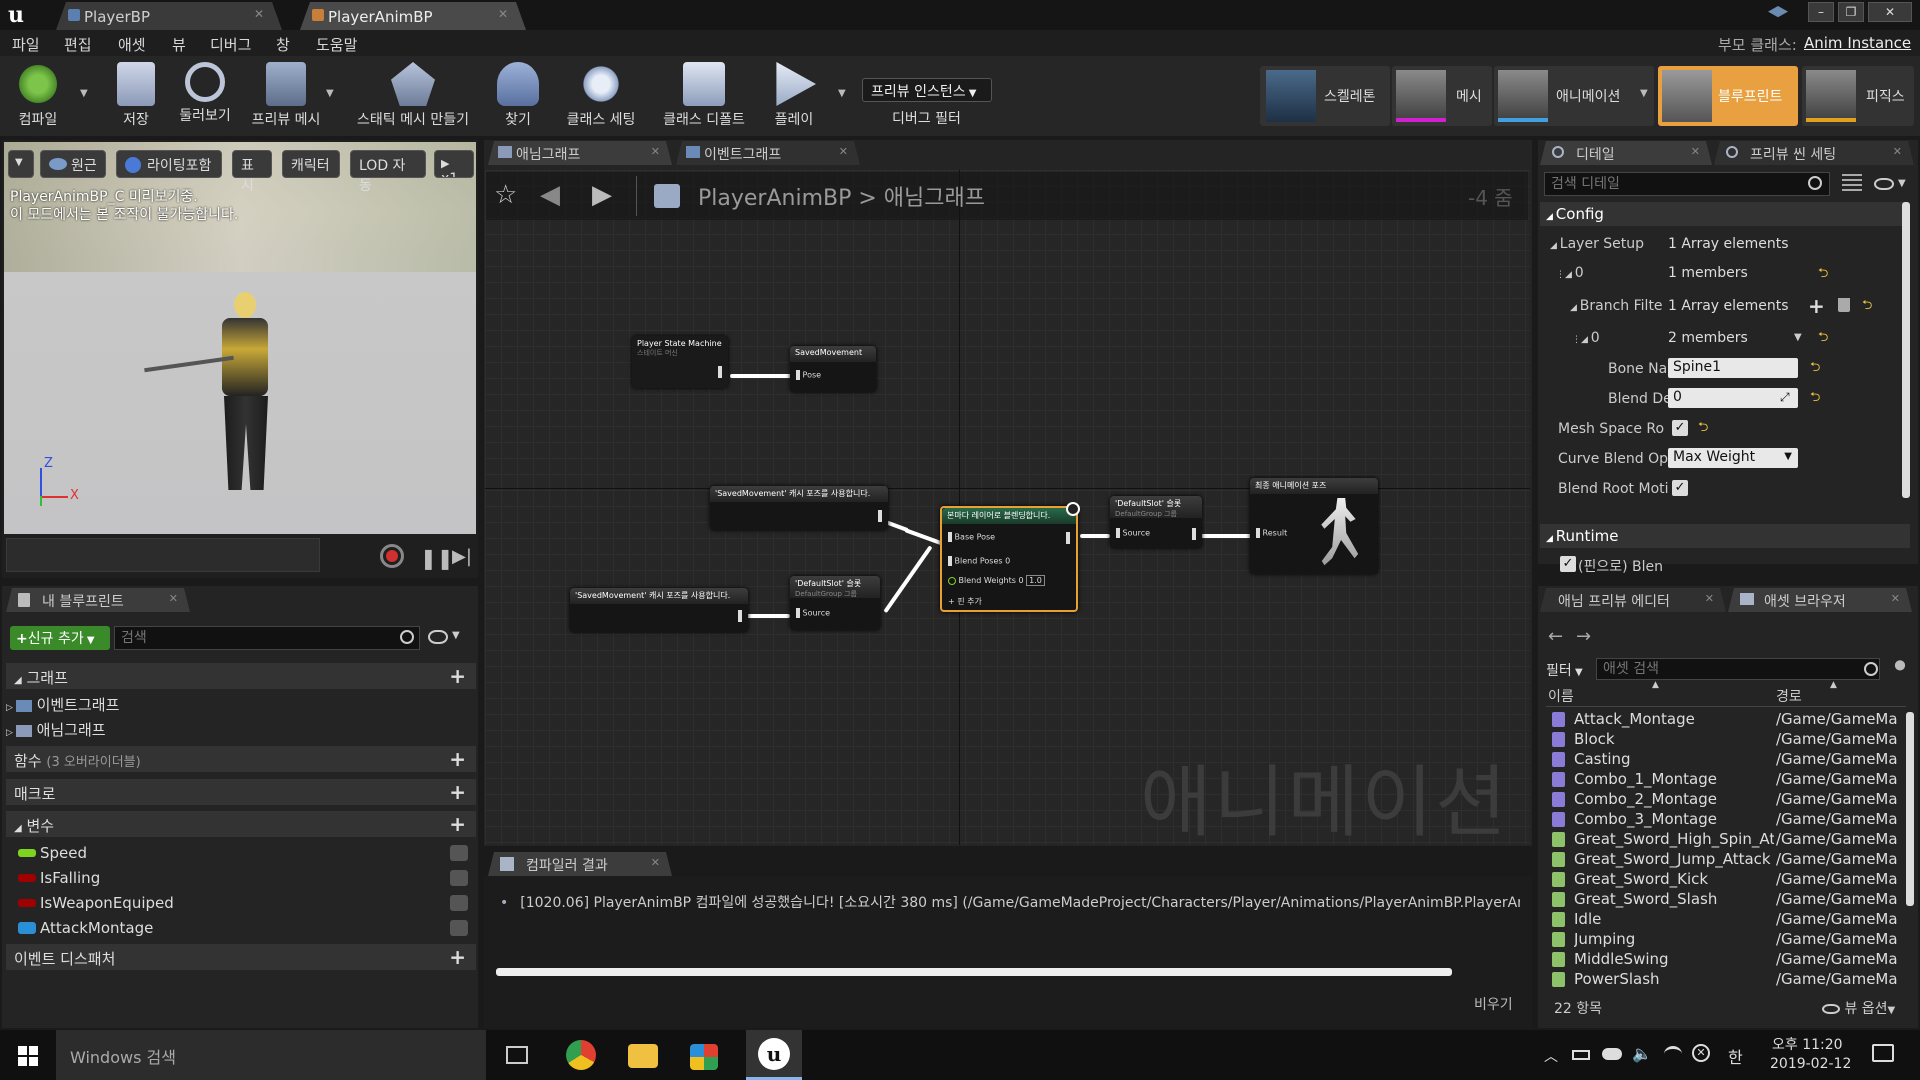  What do you see at coordinates (1730, 840) in the screenshot?
I see `asset-row: Great_Sword_High_Spin_Attack/Game/GameMa` at bounding box center [1730, 840].